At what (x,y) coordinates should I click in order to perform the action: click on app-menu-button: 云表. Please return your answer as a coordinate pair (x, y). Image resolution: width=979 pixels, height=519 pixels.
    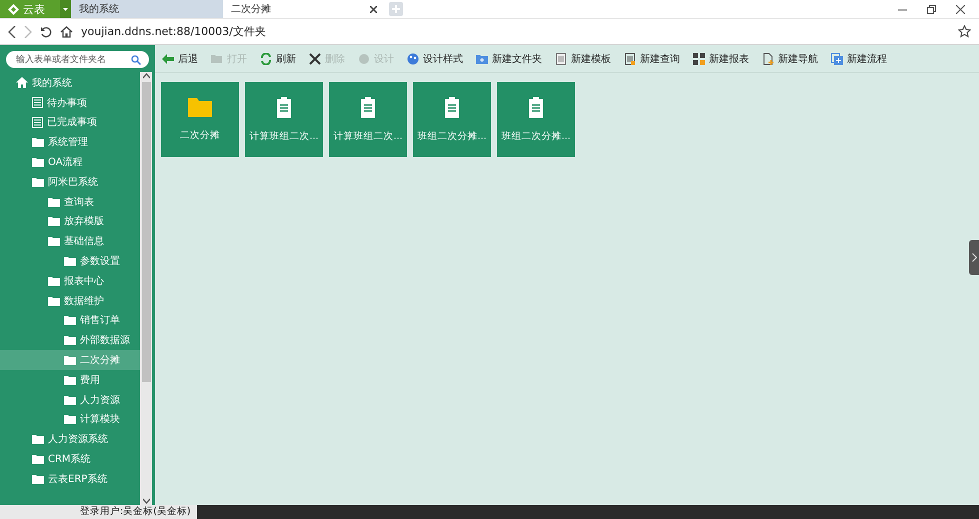
    Looking at the image, I should click on (30, 9).